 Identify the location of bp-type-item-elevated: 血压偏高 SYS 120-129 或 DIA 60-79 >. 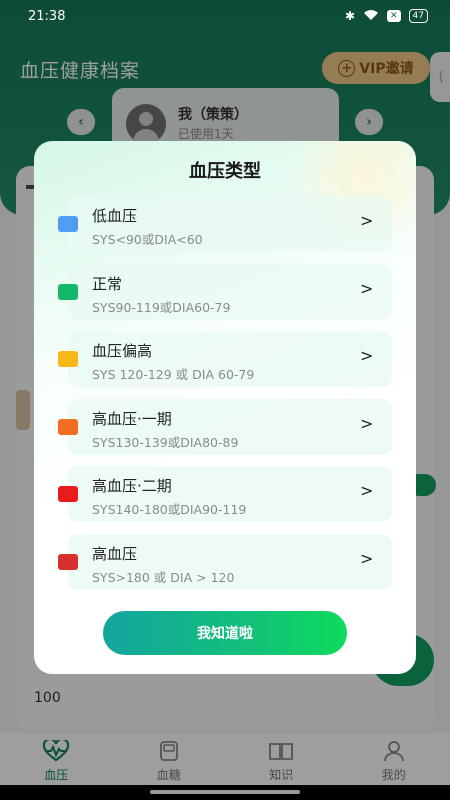
(225, 359).